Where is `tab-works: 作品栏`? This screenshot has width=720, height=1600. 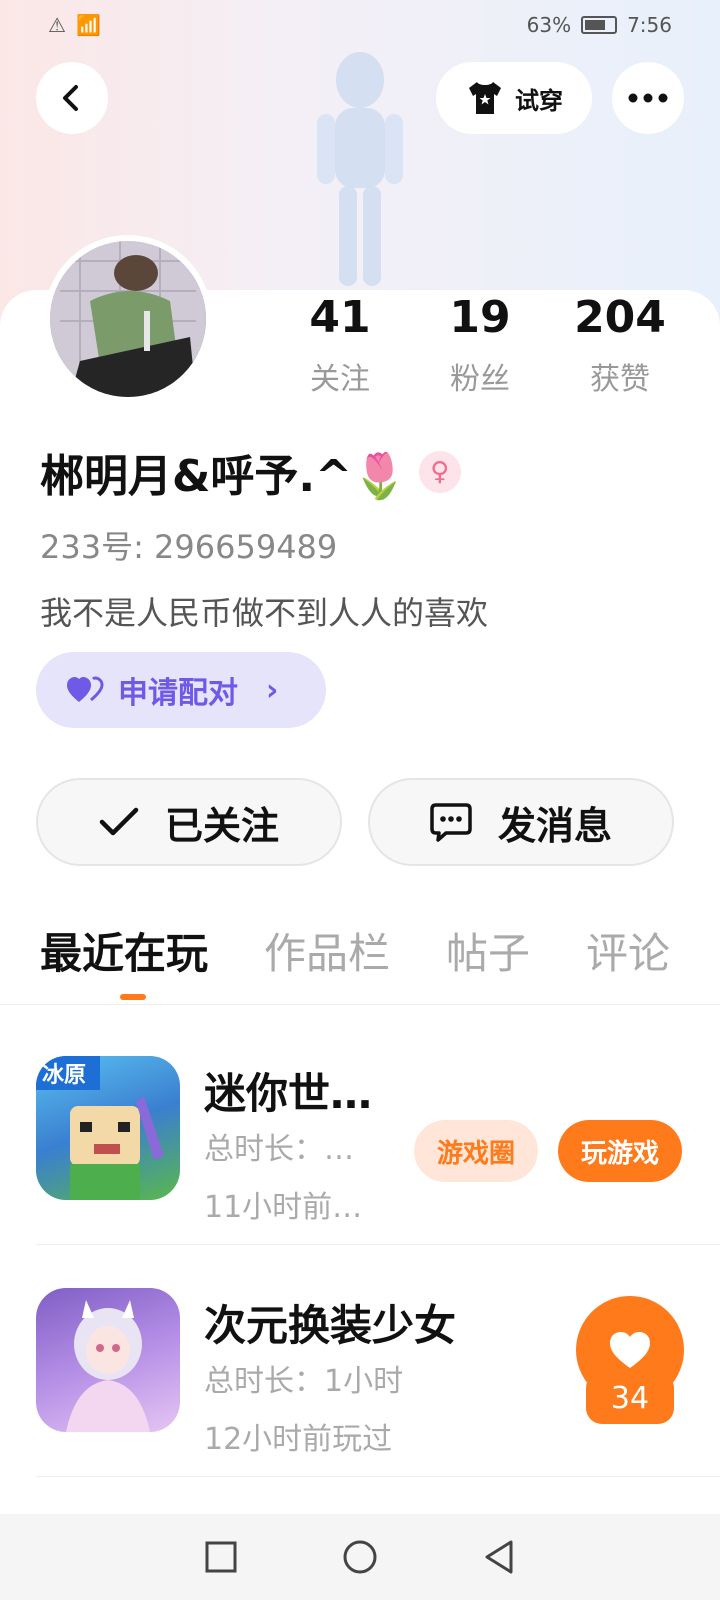
tab-works: 作品栏 is located at coordinates (327, 950).